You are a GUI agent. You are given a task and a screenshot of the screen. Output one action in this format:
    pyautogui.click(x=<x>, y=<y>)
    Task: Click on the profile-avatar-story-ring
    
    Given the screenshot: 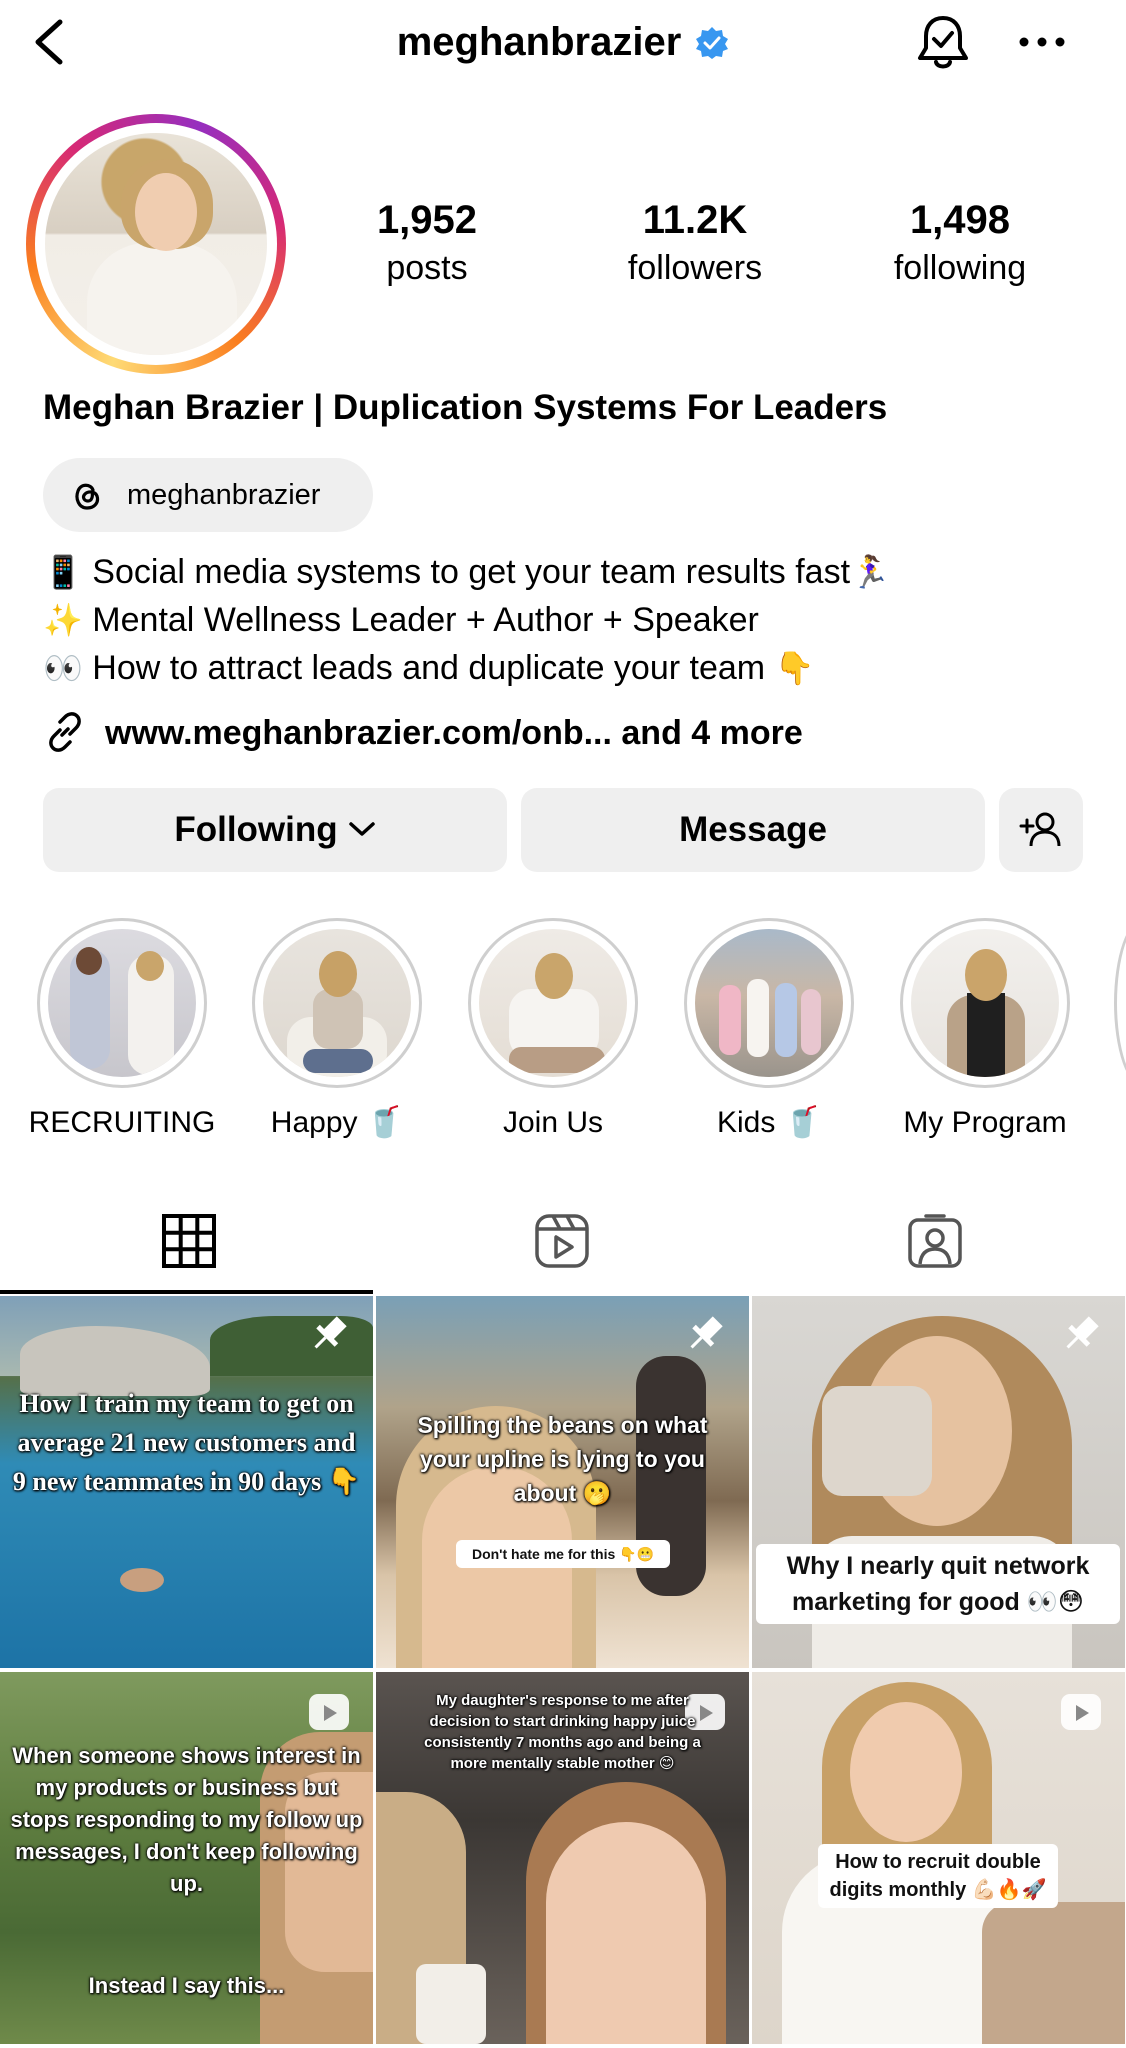 What is the action you would take?
    pyautogui.click(x=156, y=244)
    